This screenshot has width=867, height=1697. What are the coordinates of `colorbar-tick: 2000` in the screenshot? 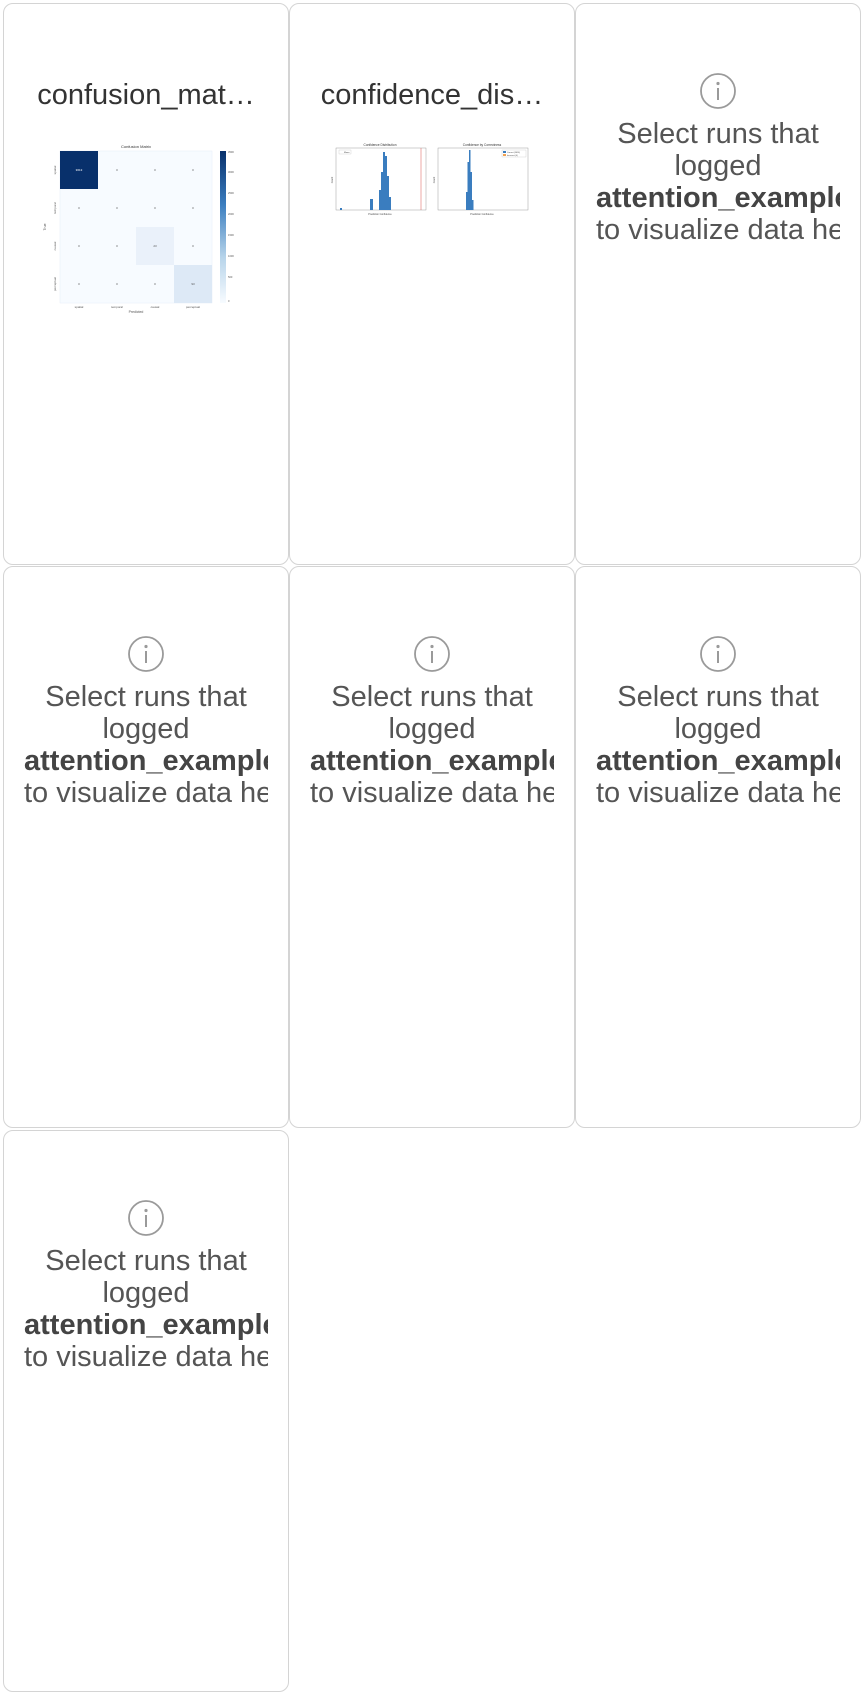 It's located at (231, 214).